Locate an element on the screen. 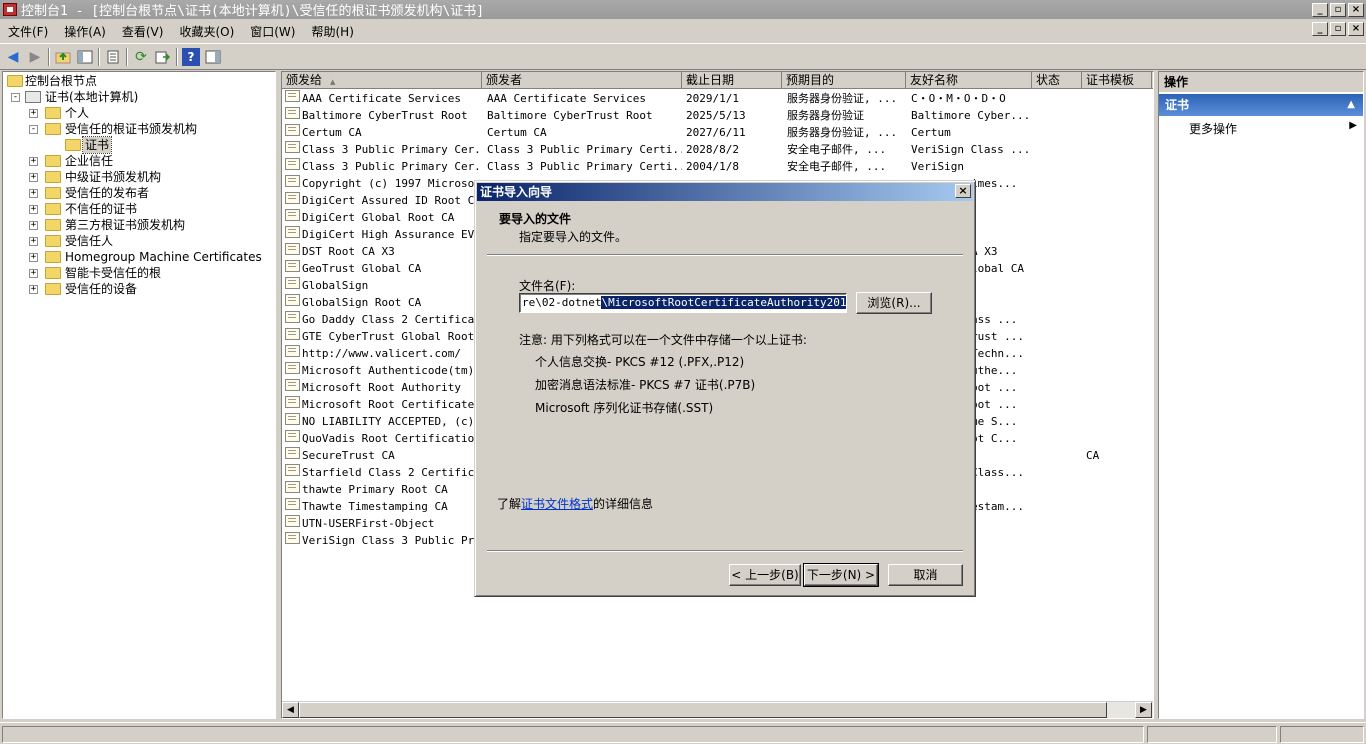  tree-label: 控制台根节点 is located at coordinates (61, 81).